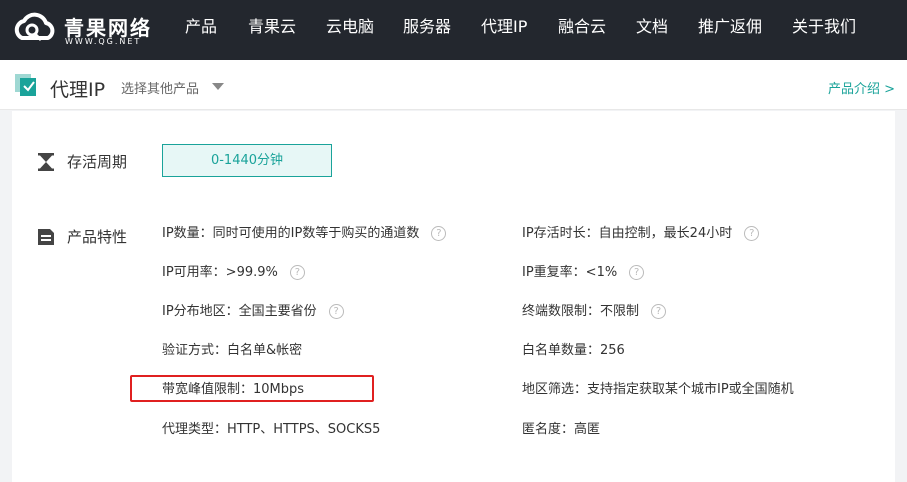 The image size is (907, 482). I want to click on brand-domain: WWW.QG.NET, so click(103, 41).